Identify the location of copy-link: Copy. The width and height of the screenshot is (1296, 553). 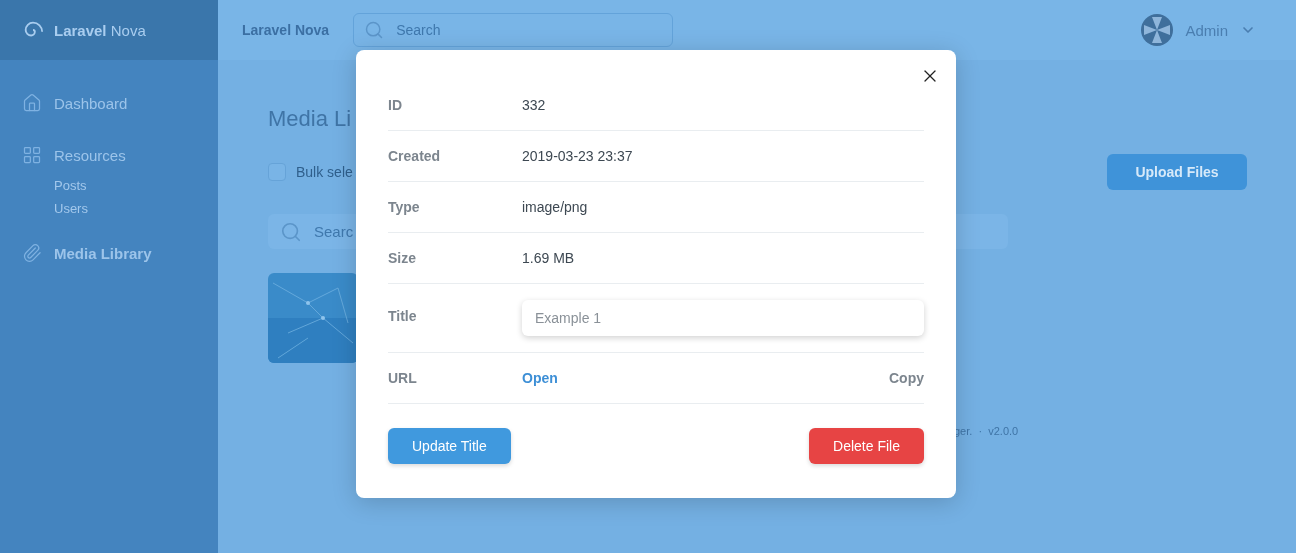
(906, 378).